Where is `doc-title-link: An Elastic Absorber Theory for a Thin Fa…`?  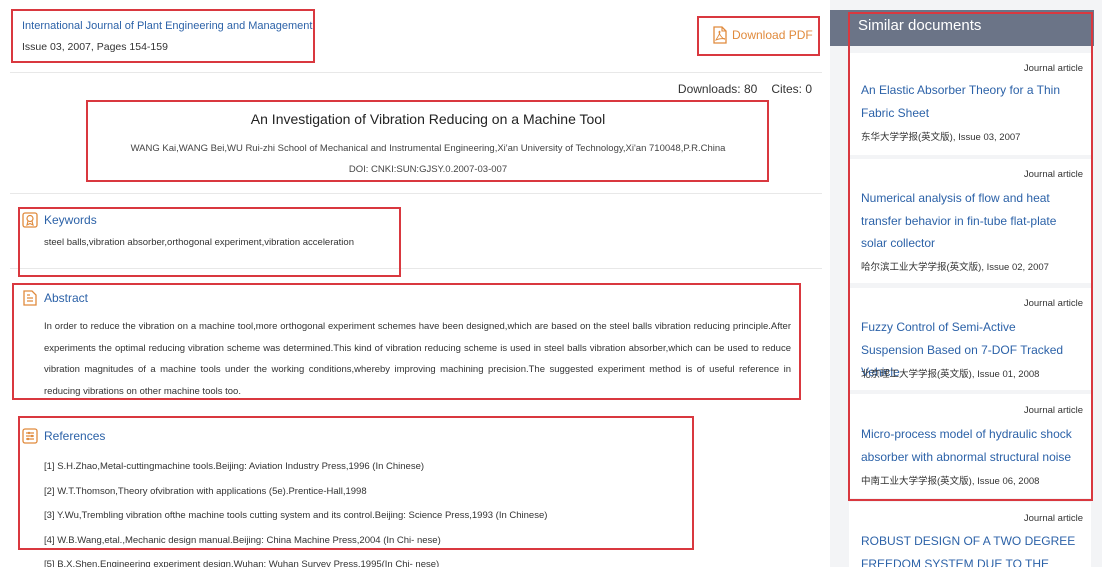
doc-title-link: An Elastic Absorber Theory for a Thin Fa… is located at coordinates (971, 101).